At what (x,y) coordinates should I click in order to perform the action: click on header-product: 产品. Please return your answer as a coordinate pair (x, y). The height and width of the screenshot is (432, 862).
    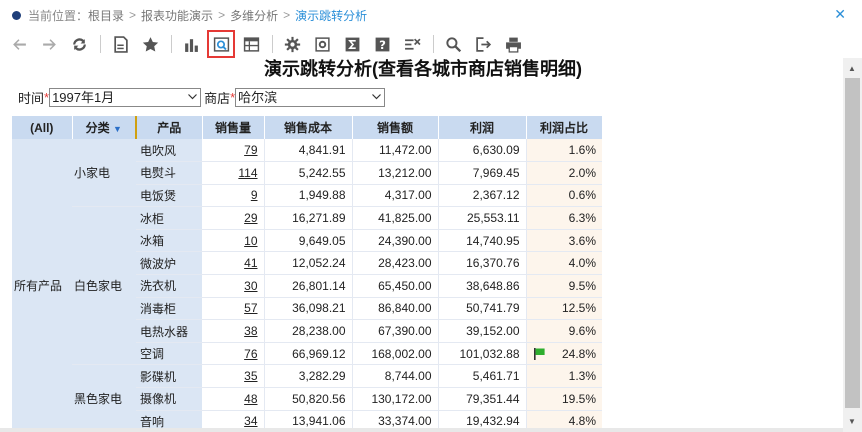
    Looking at the image, I should click on (169, 127).